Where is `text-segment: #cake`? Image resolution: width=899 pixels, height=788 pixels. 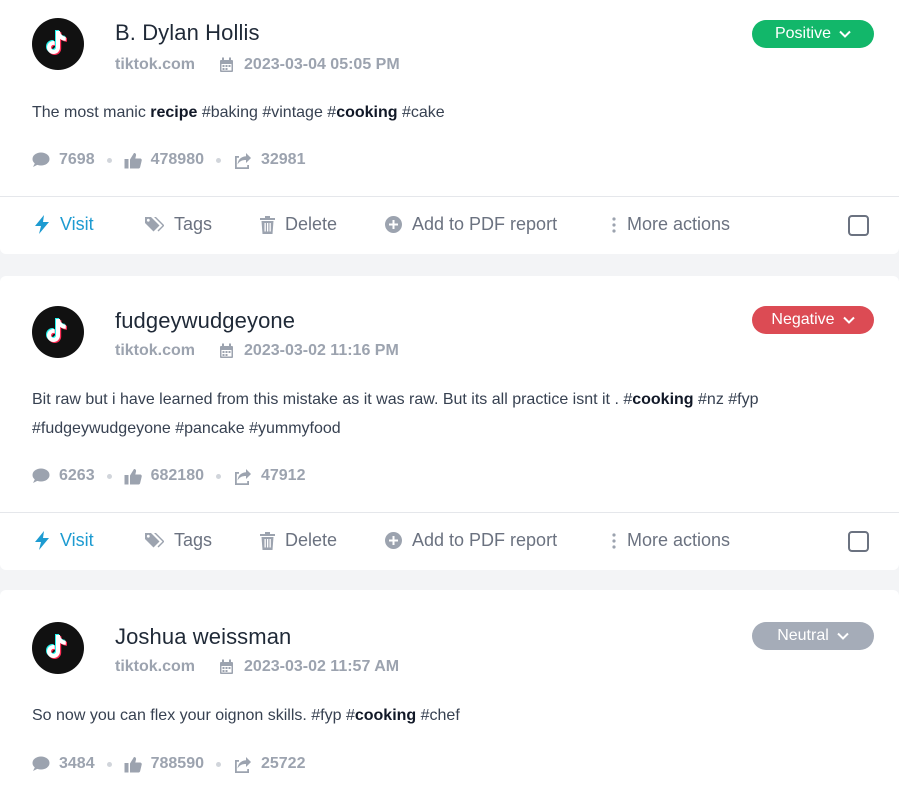
text-segment: #cake is located at coordinates (421, 112).